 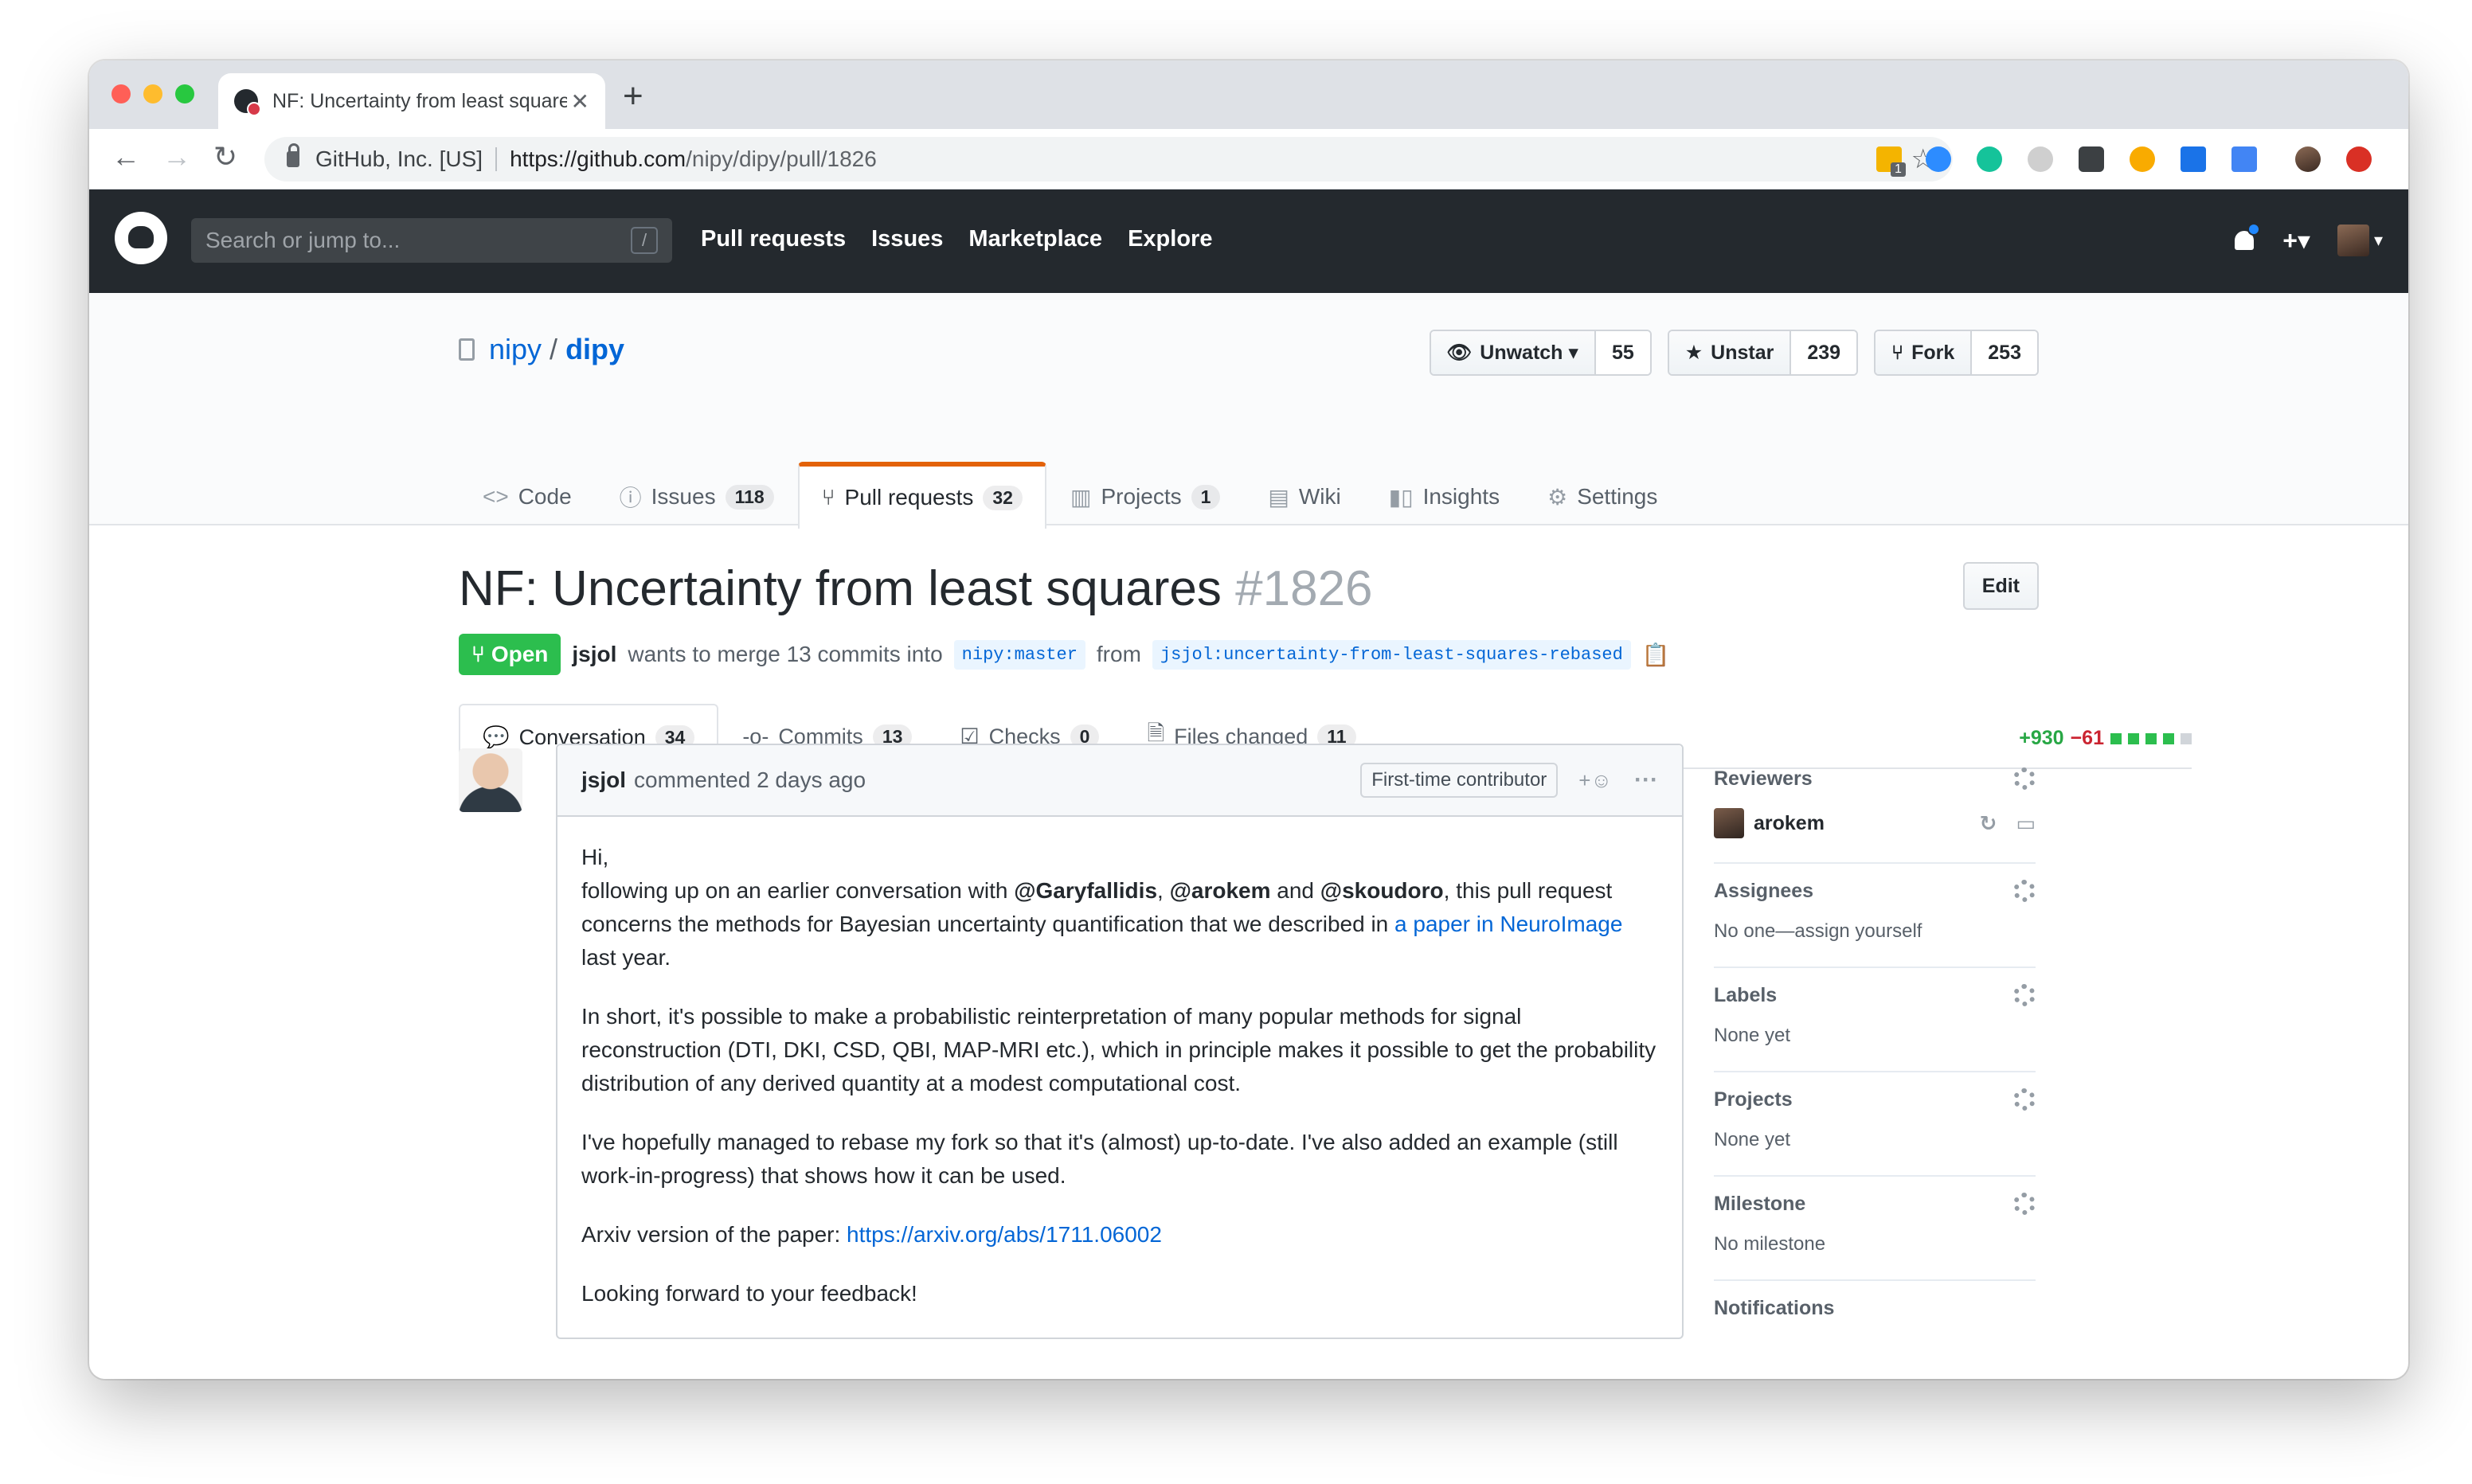 What do you see at coordinates (1170, 239) in the screenshot?
I see `nav-explore: Explore` at bounding box center [1170, 239].